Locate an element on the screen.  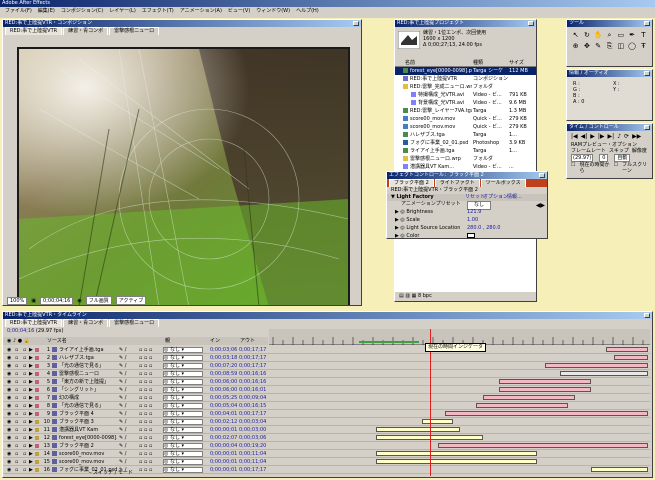
from-current-checkbox: ☐ is located at coordinates (573, 168).